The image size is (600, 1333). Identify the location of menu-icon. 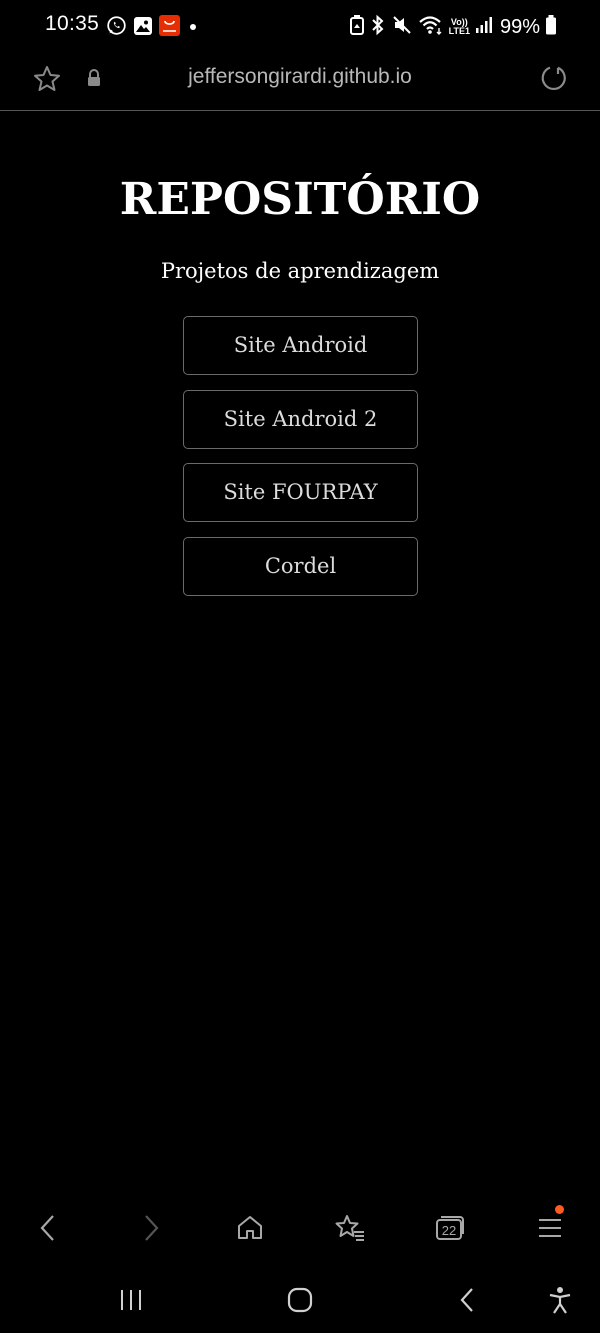
(550, 1225).